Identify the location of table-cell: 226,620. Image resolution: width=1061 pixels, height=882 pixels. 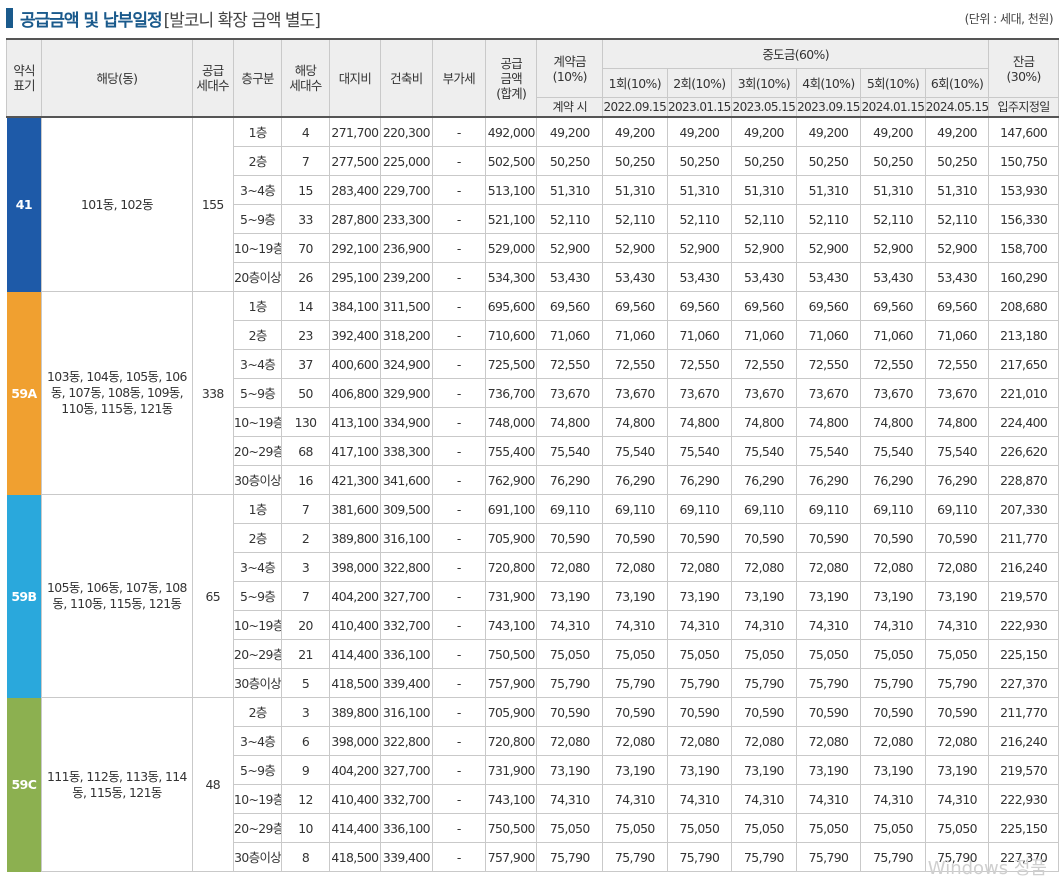
(1023, 451).